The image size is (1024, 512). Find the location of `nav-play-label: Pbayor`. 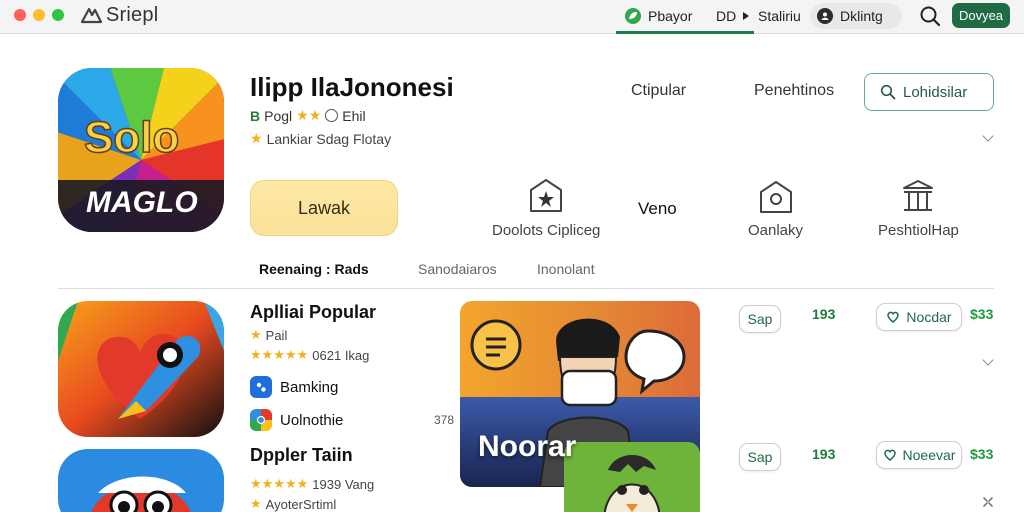

nav-play-label: Pbayor is located at coordinates (670, 16).